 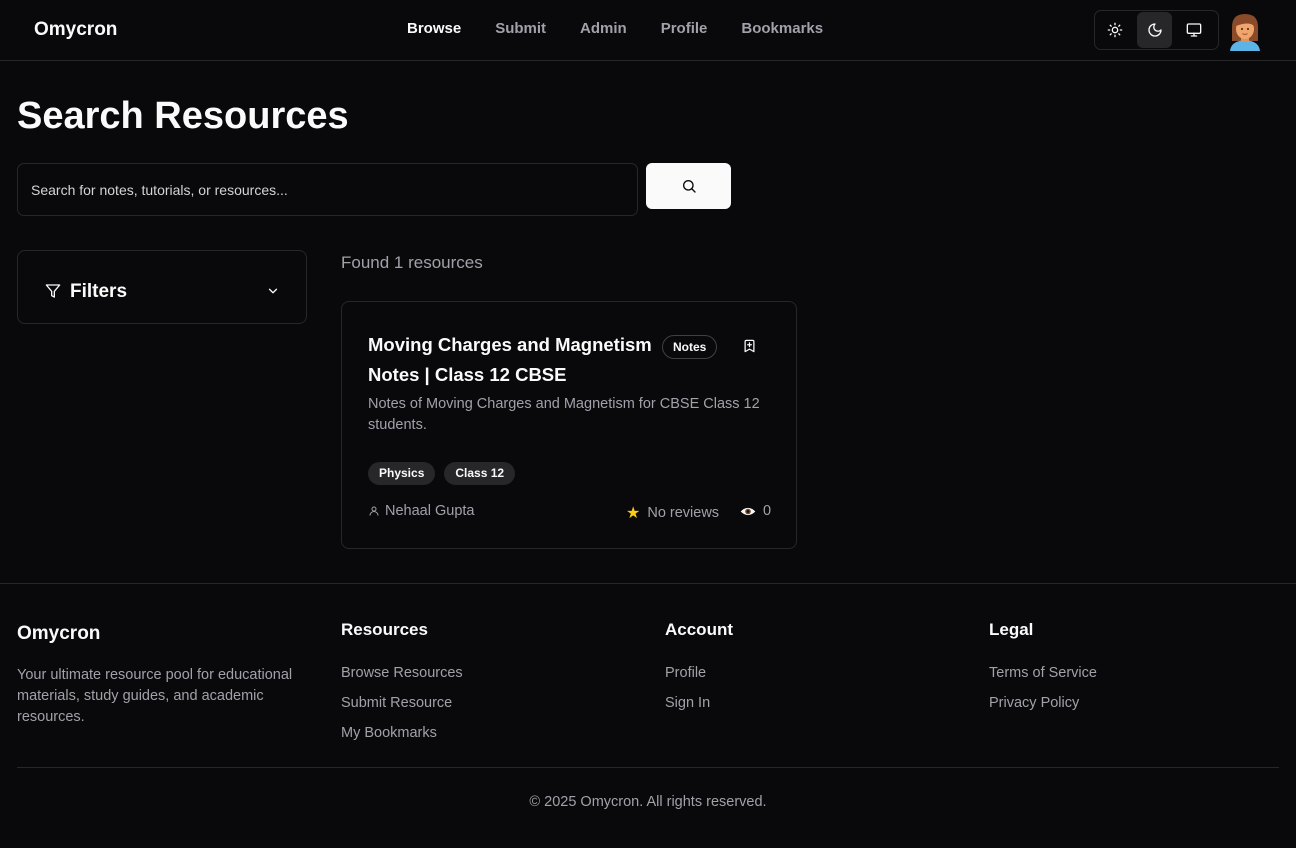 I want to click on resource-author: Nehaal Gupta, so click(x=421, y=511).